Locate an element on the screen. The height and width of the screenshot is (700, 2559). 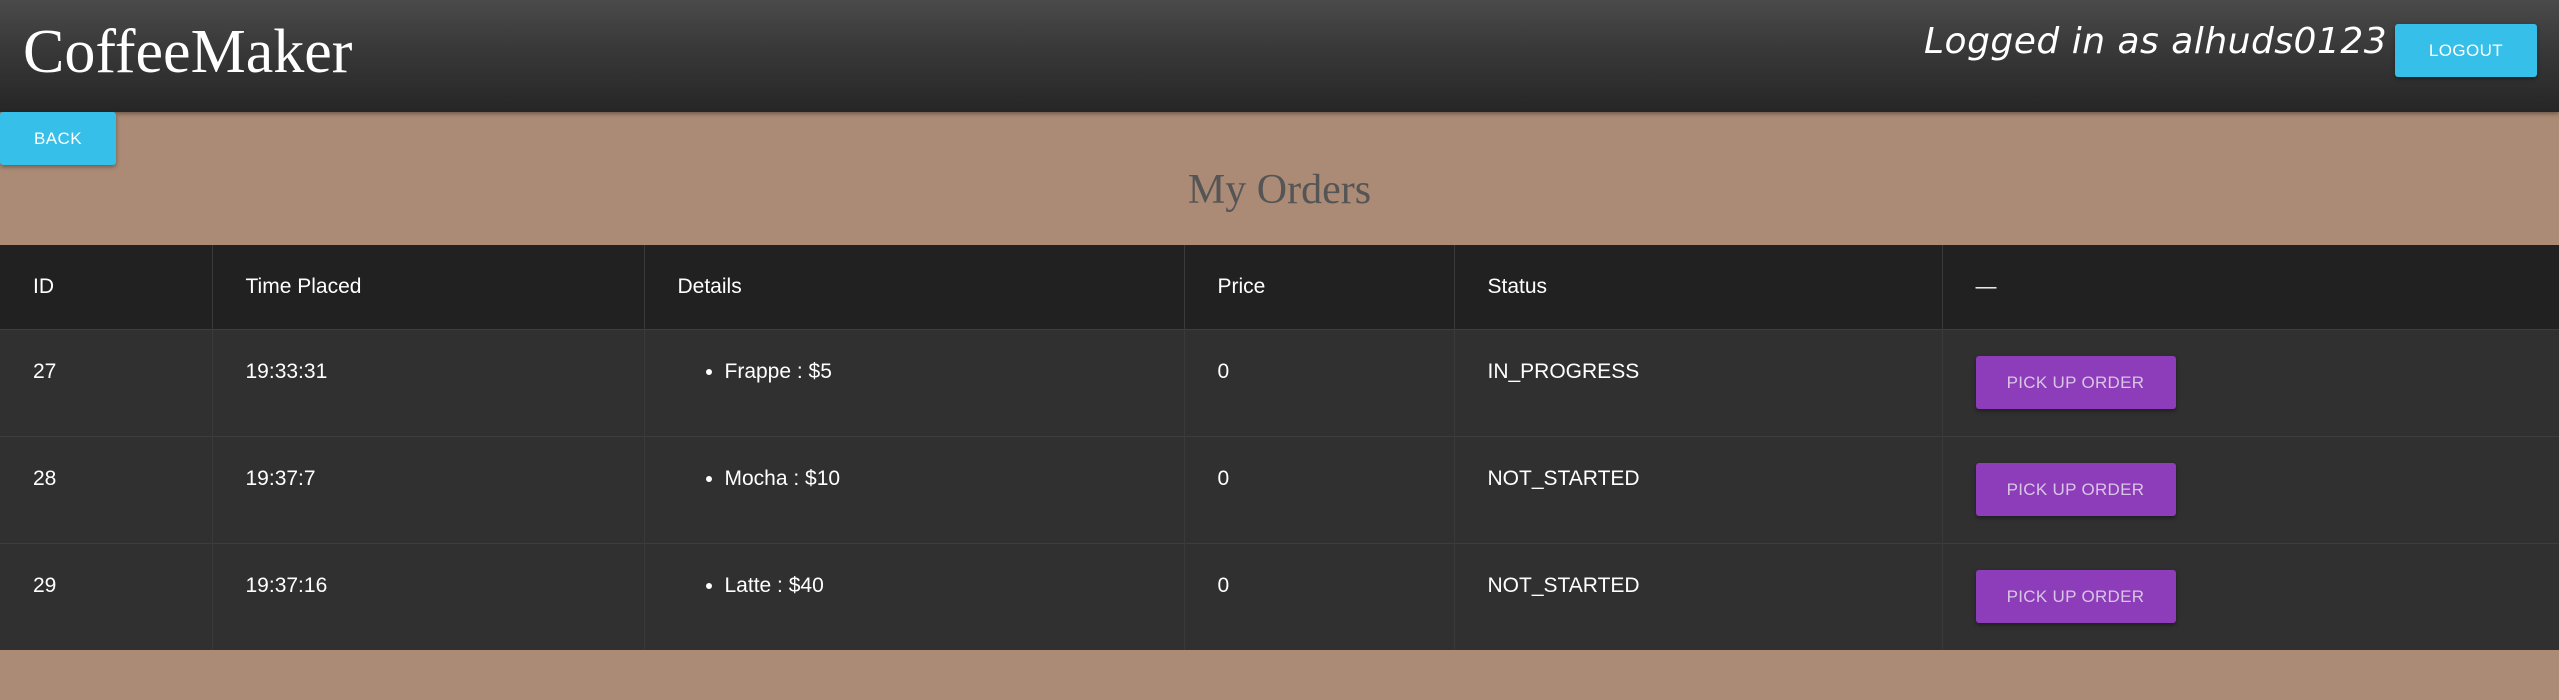
order-details-list: Mocha : $10 is located at coordinates (931, 465).